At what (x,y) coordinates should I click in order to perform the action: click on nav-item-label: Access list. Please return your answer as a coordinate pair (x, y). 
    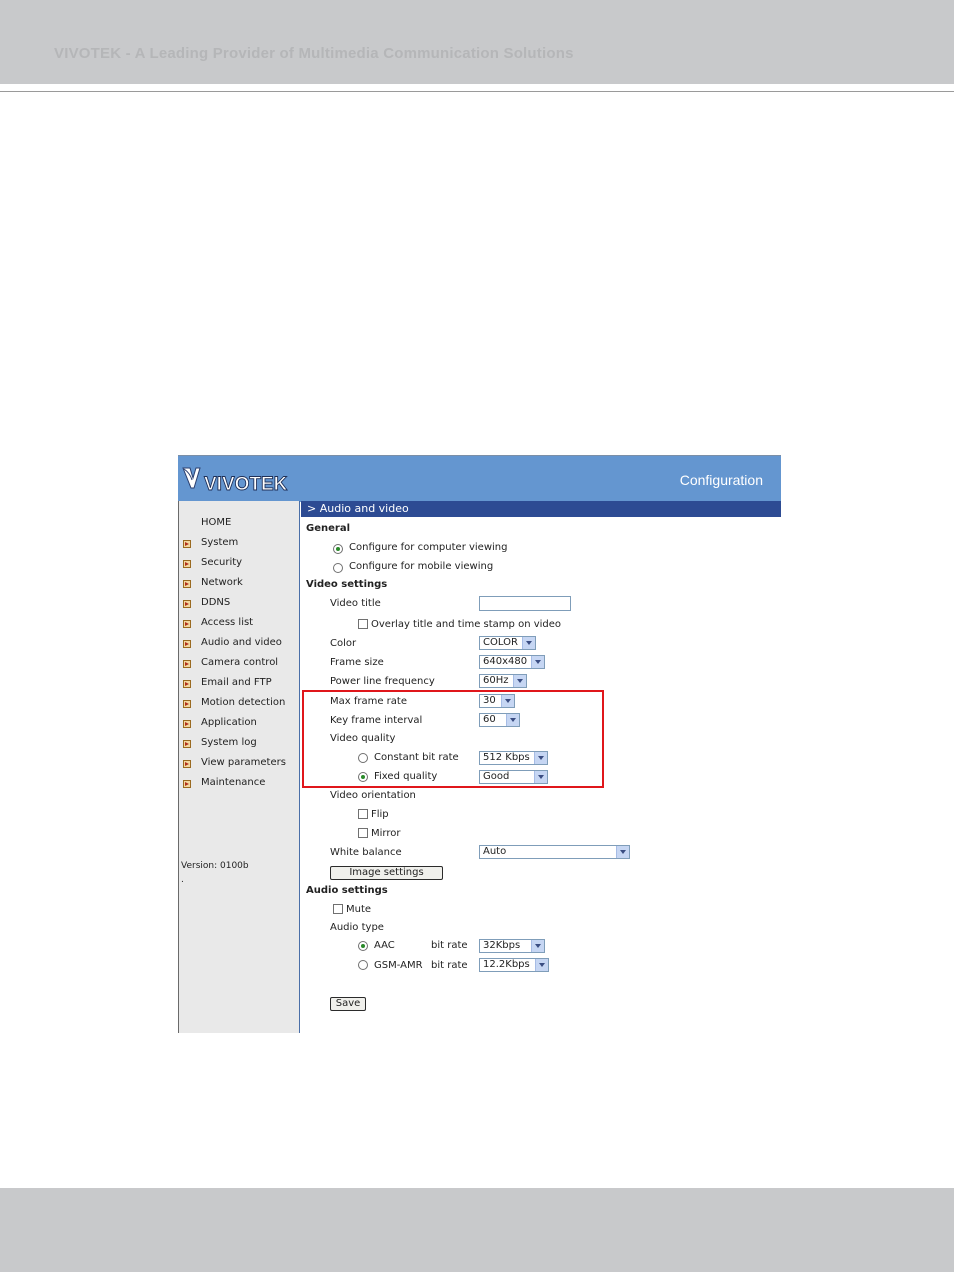
    Looking at the image, I should click on (227, 622).